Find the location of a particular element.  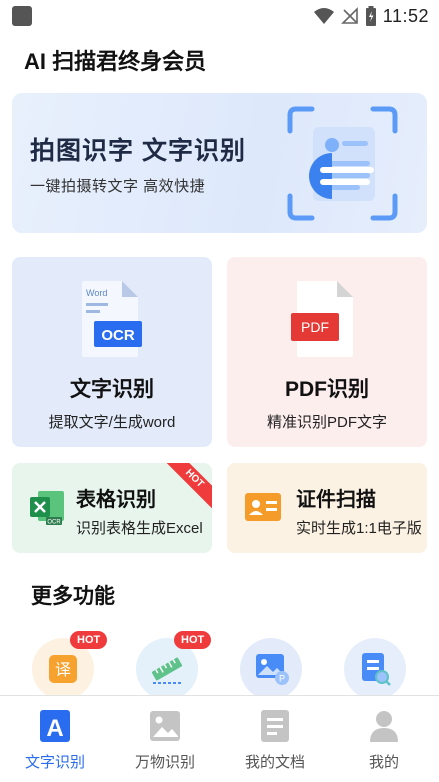

document-search-icon is located at coordinates (376, 669).